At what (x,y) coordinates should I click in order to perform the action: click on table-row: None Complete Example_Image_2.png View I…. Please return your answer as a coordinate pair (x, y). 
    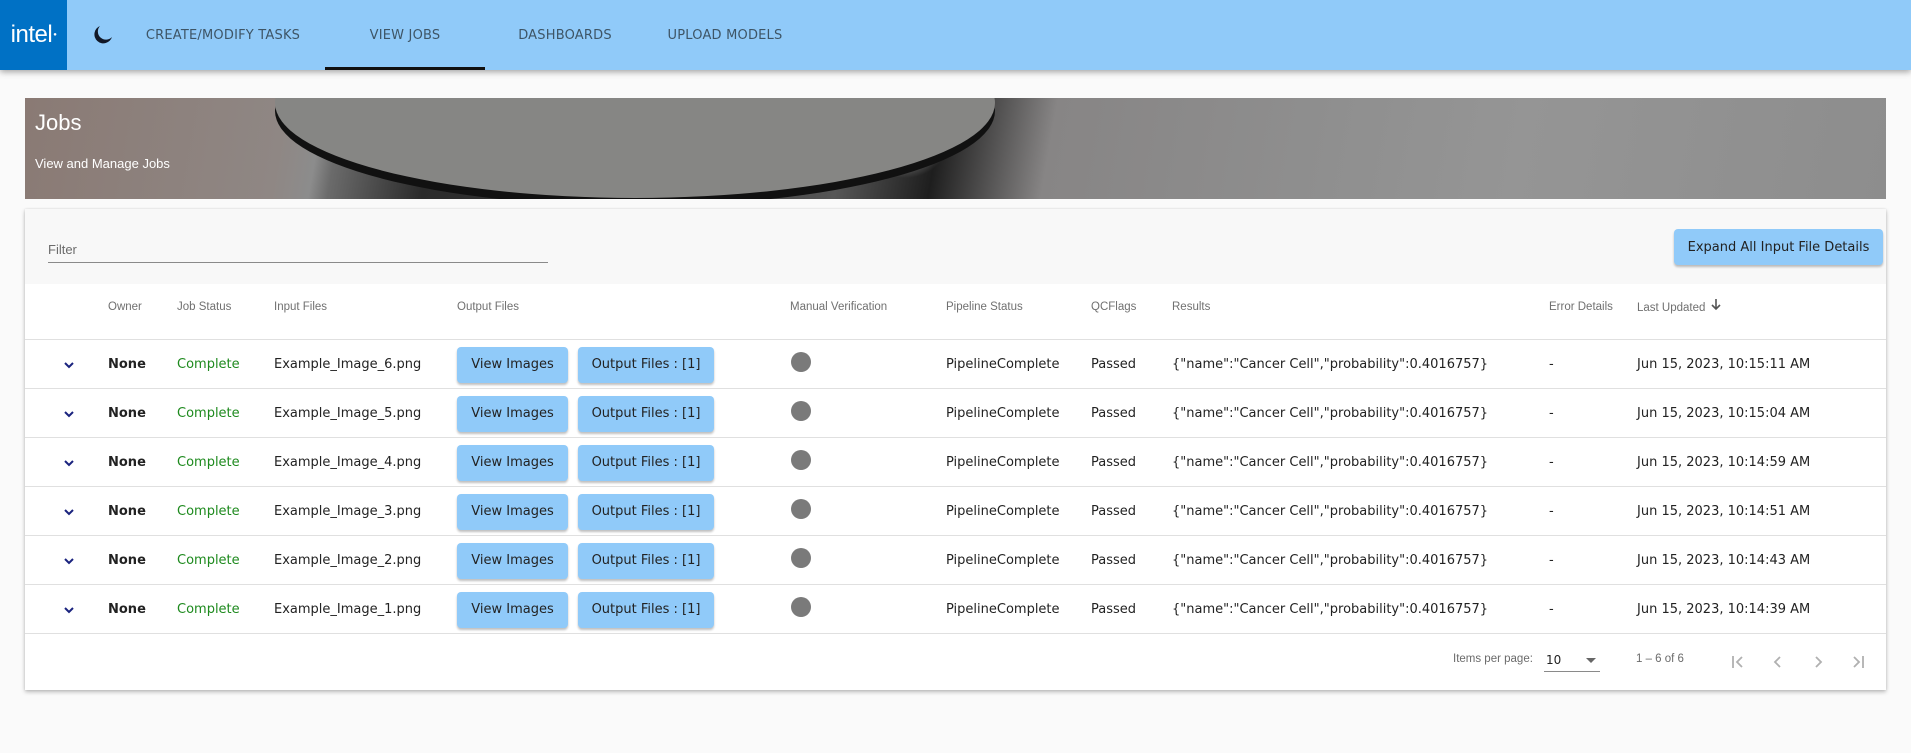
    Looking at the image, I should click on (955, 560).